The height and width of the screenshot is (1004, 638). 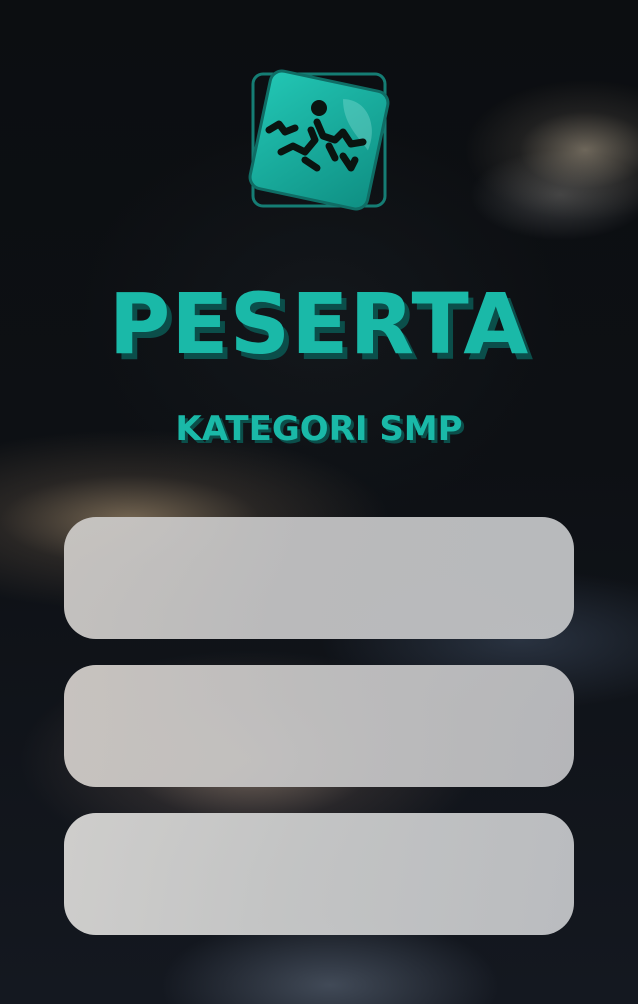 I want to click on figure-logo-icon, so click(x=319, y=140).